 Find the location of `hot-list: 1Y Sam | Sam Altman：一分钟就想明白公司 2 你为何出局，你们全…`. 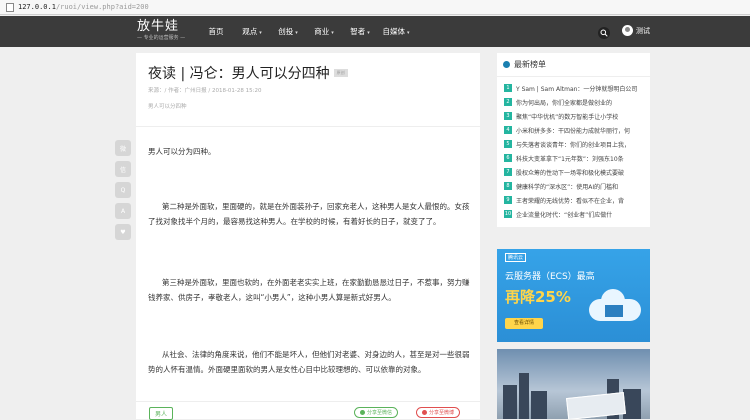

hot-list: 1Y Sam | Sam Altman：一分钟就想明白公司 2 你为何出局，你们全… is located at coordinates (573, 152).